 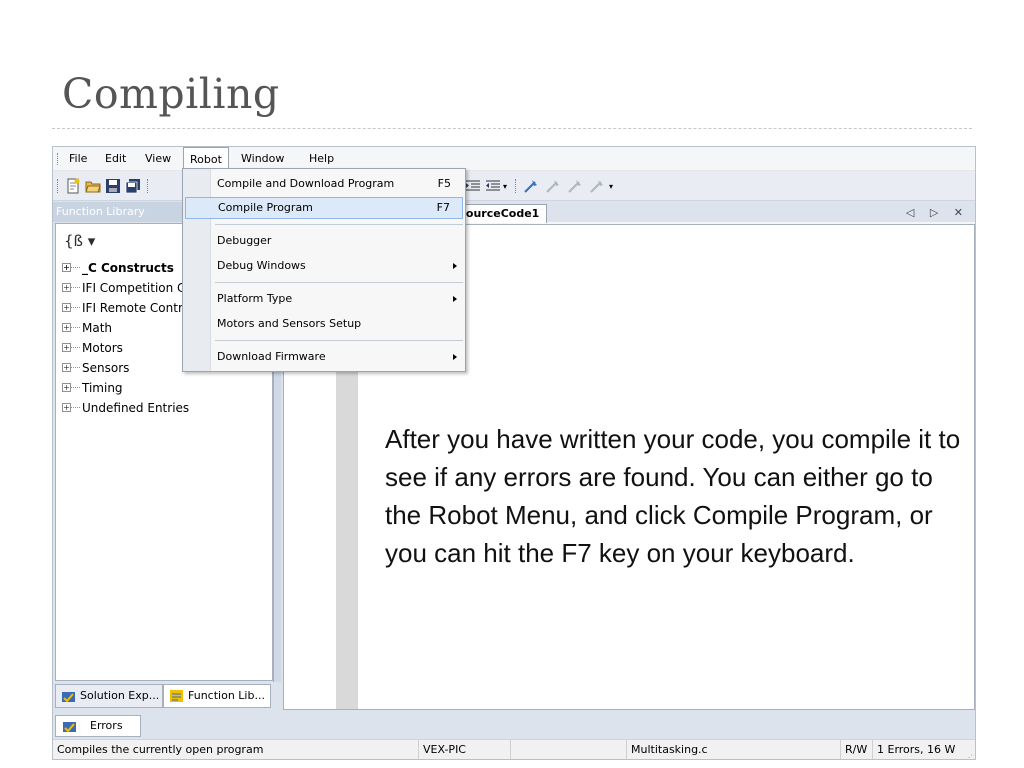 What do you see at coordinates (324, 184) in the screenshot?
I see `menu-item-compile-download: Compile and Download Program F5` at bounding box center [324, 184].